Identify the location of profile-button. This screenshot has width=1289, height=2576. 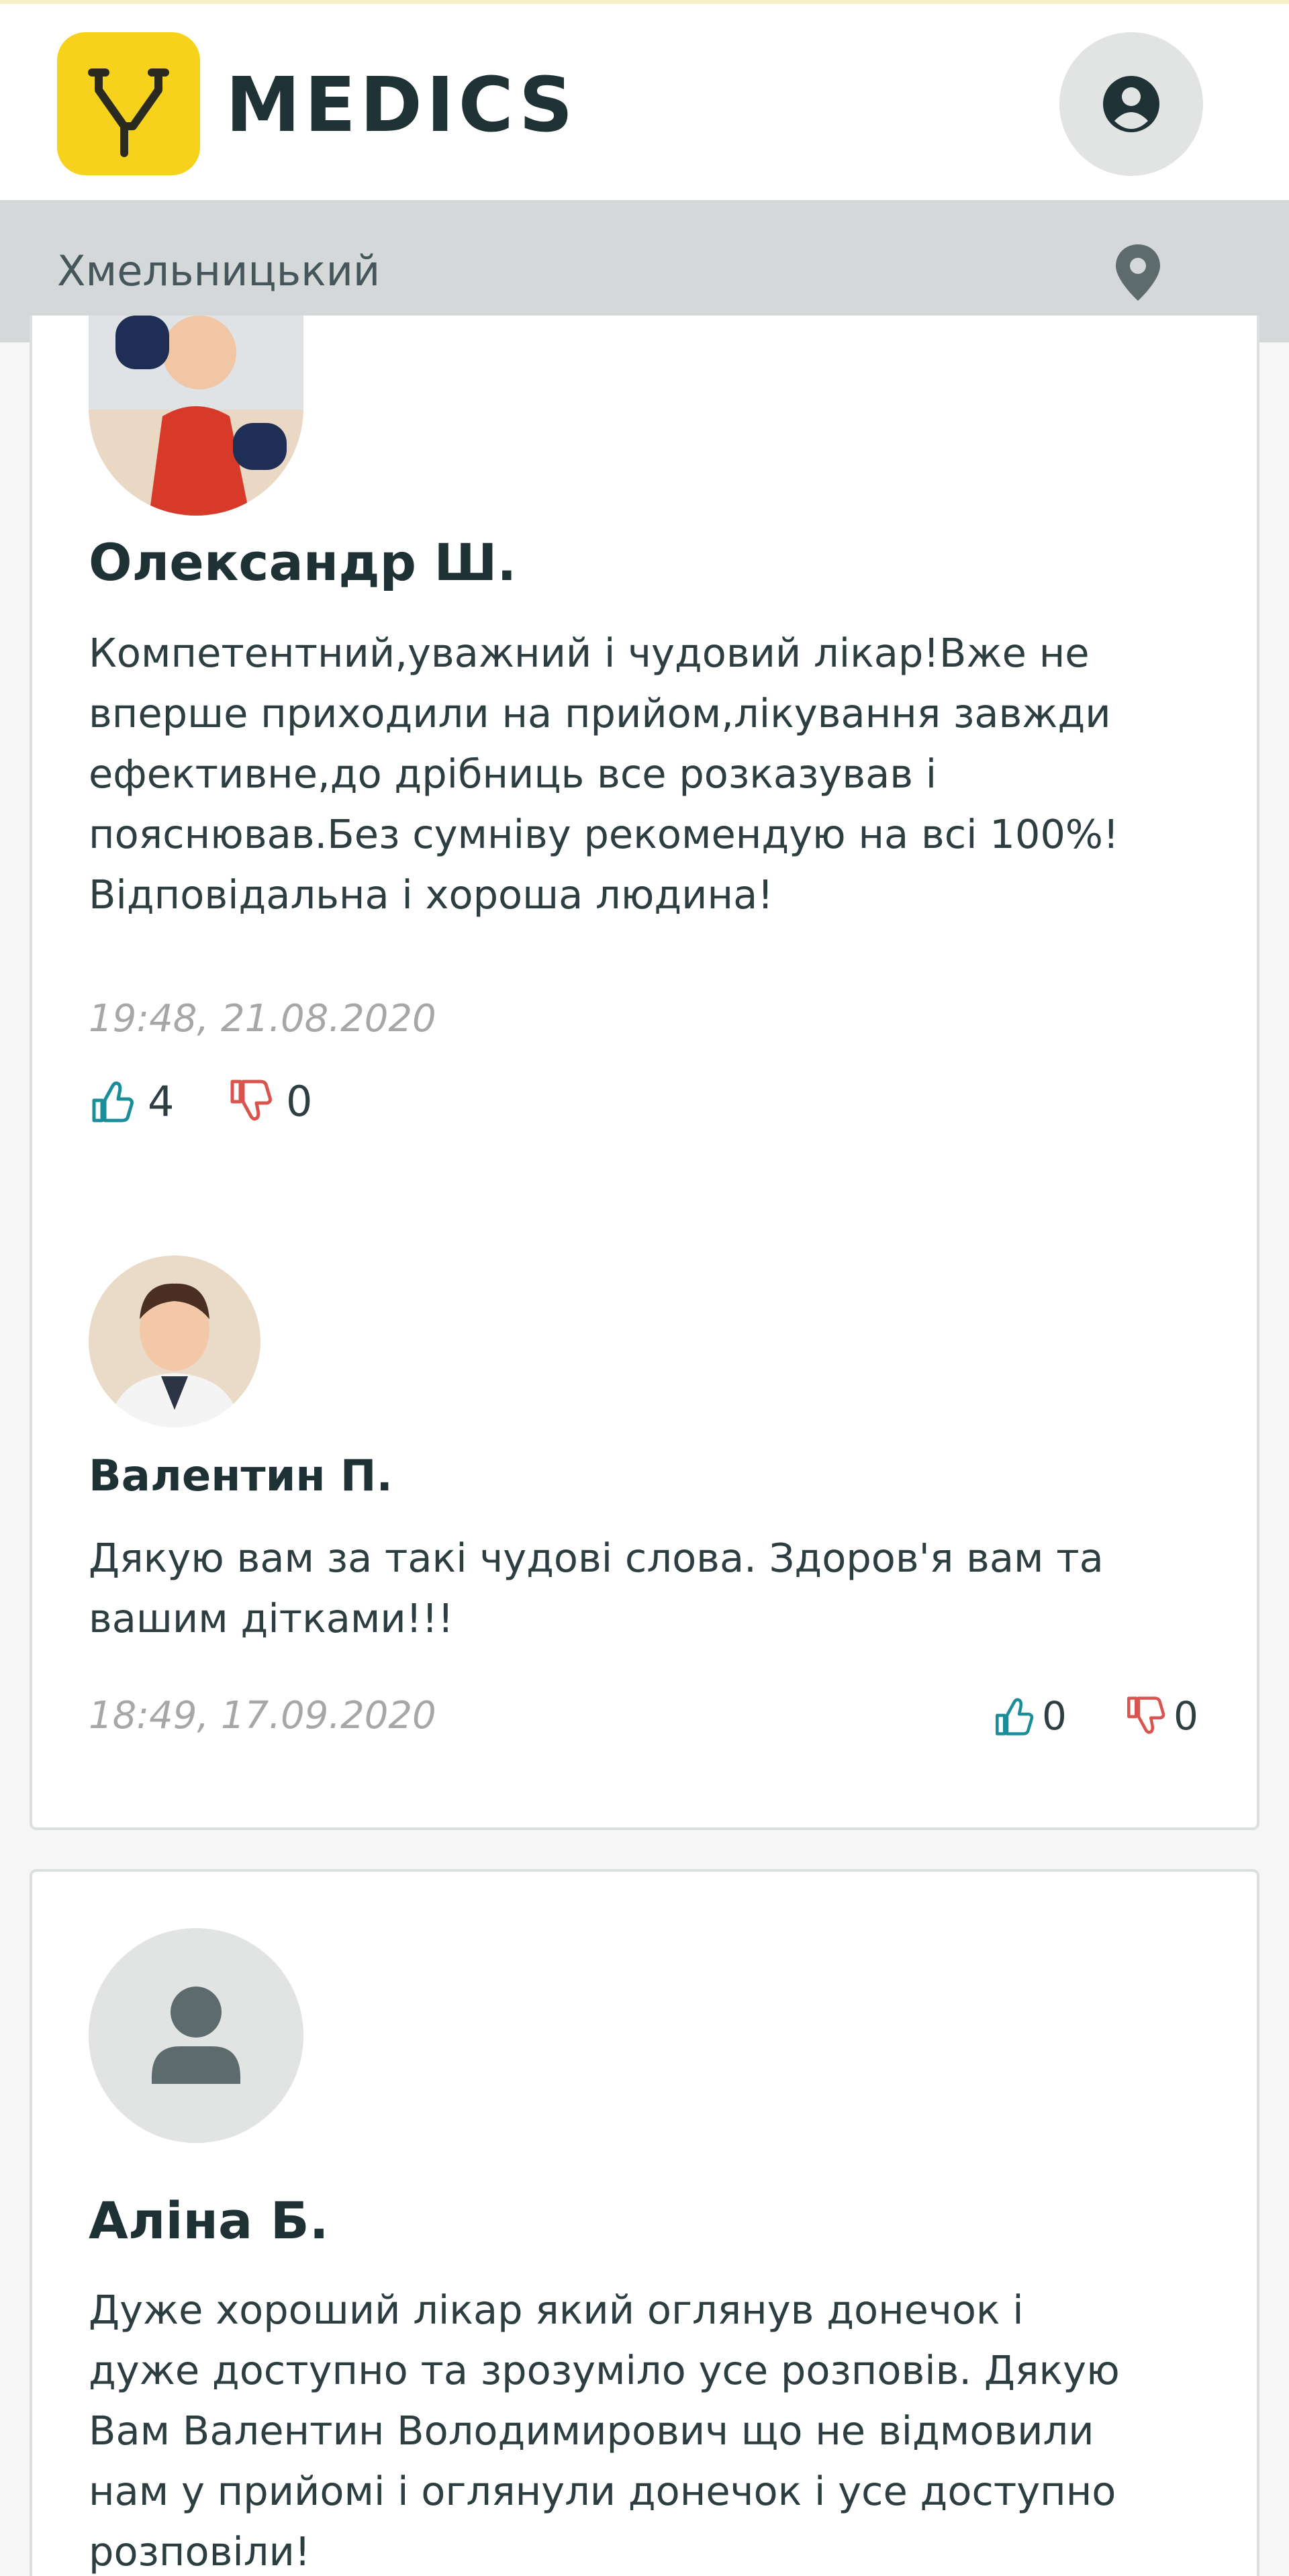
(1131, 104).